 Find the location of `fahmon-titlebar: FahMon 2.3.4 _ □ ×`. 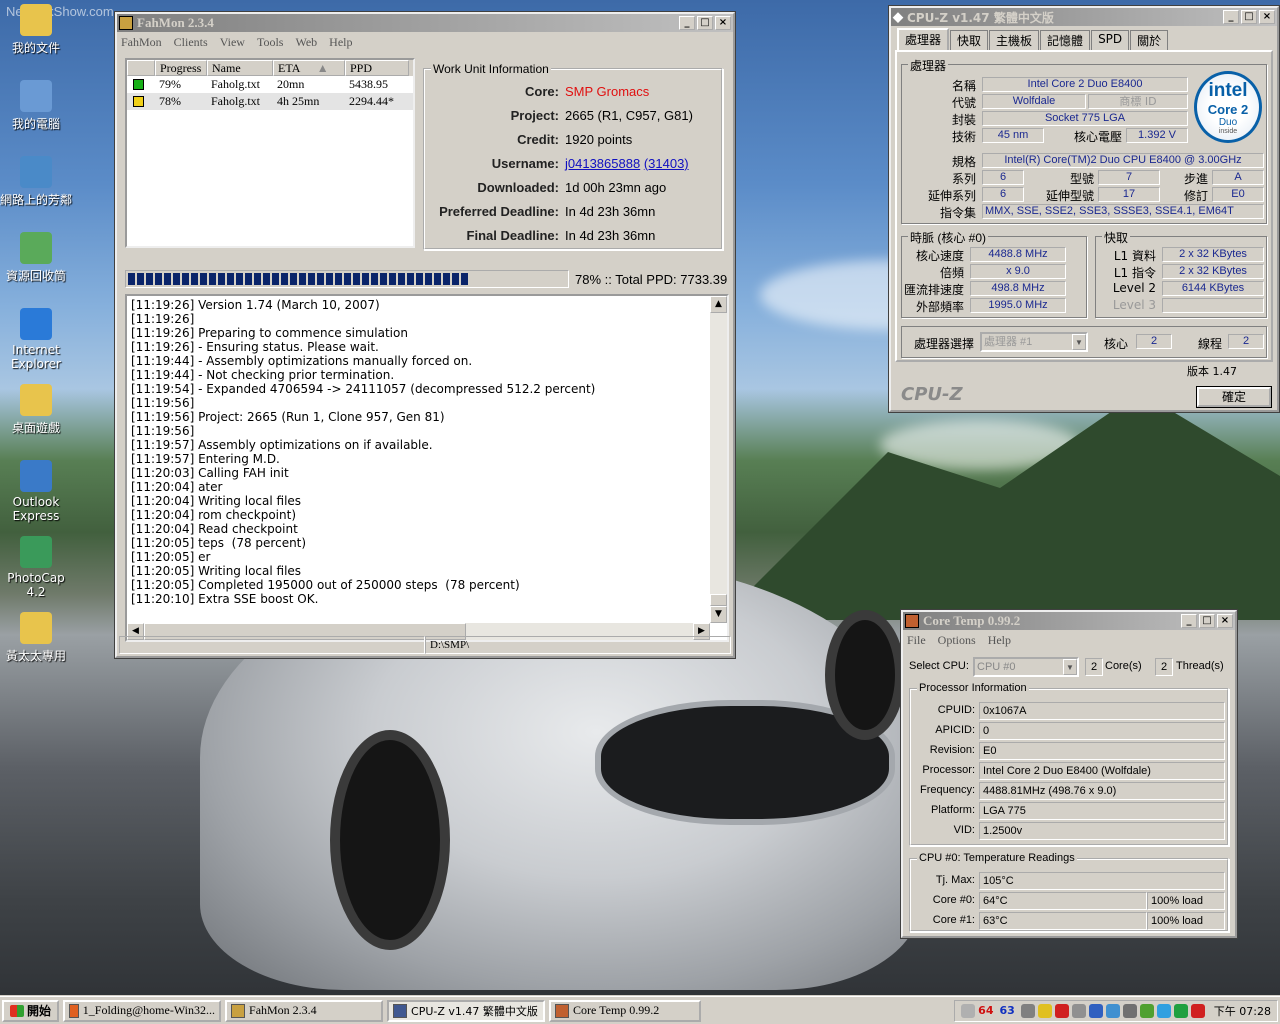

fahmon-titlebar: FahMon 2.3.4 _ □ × is located at coordinates (425, 23).